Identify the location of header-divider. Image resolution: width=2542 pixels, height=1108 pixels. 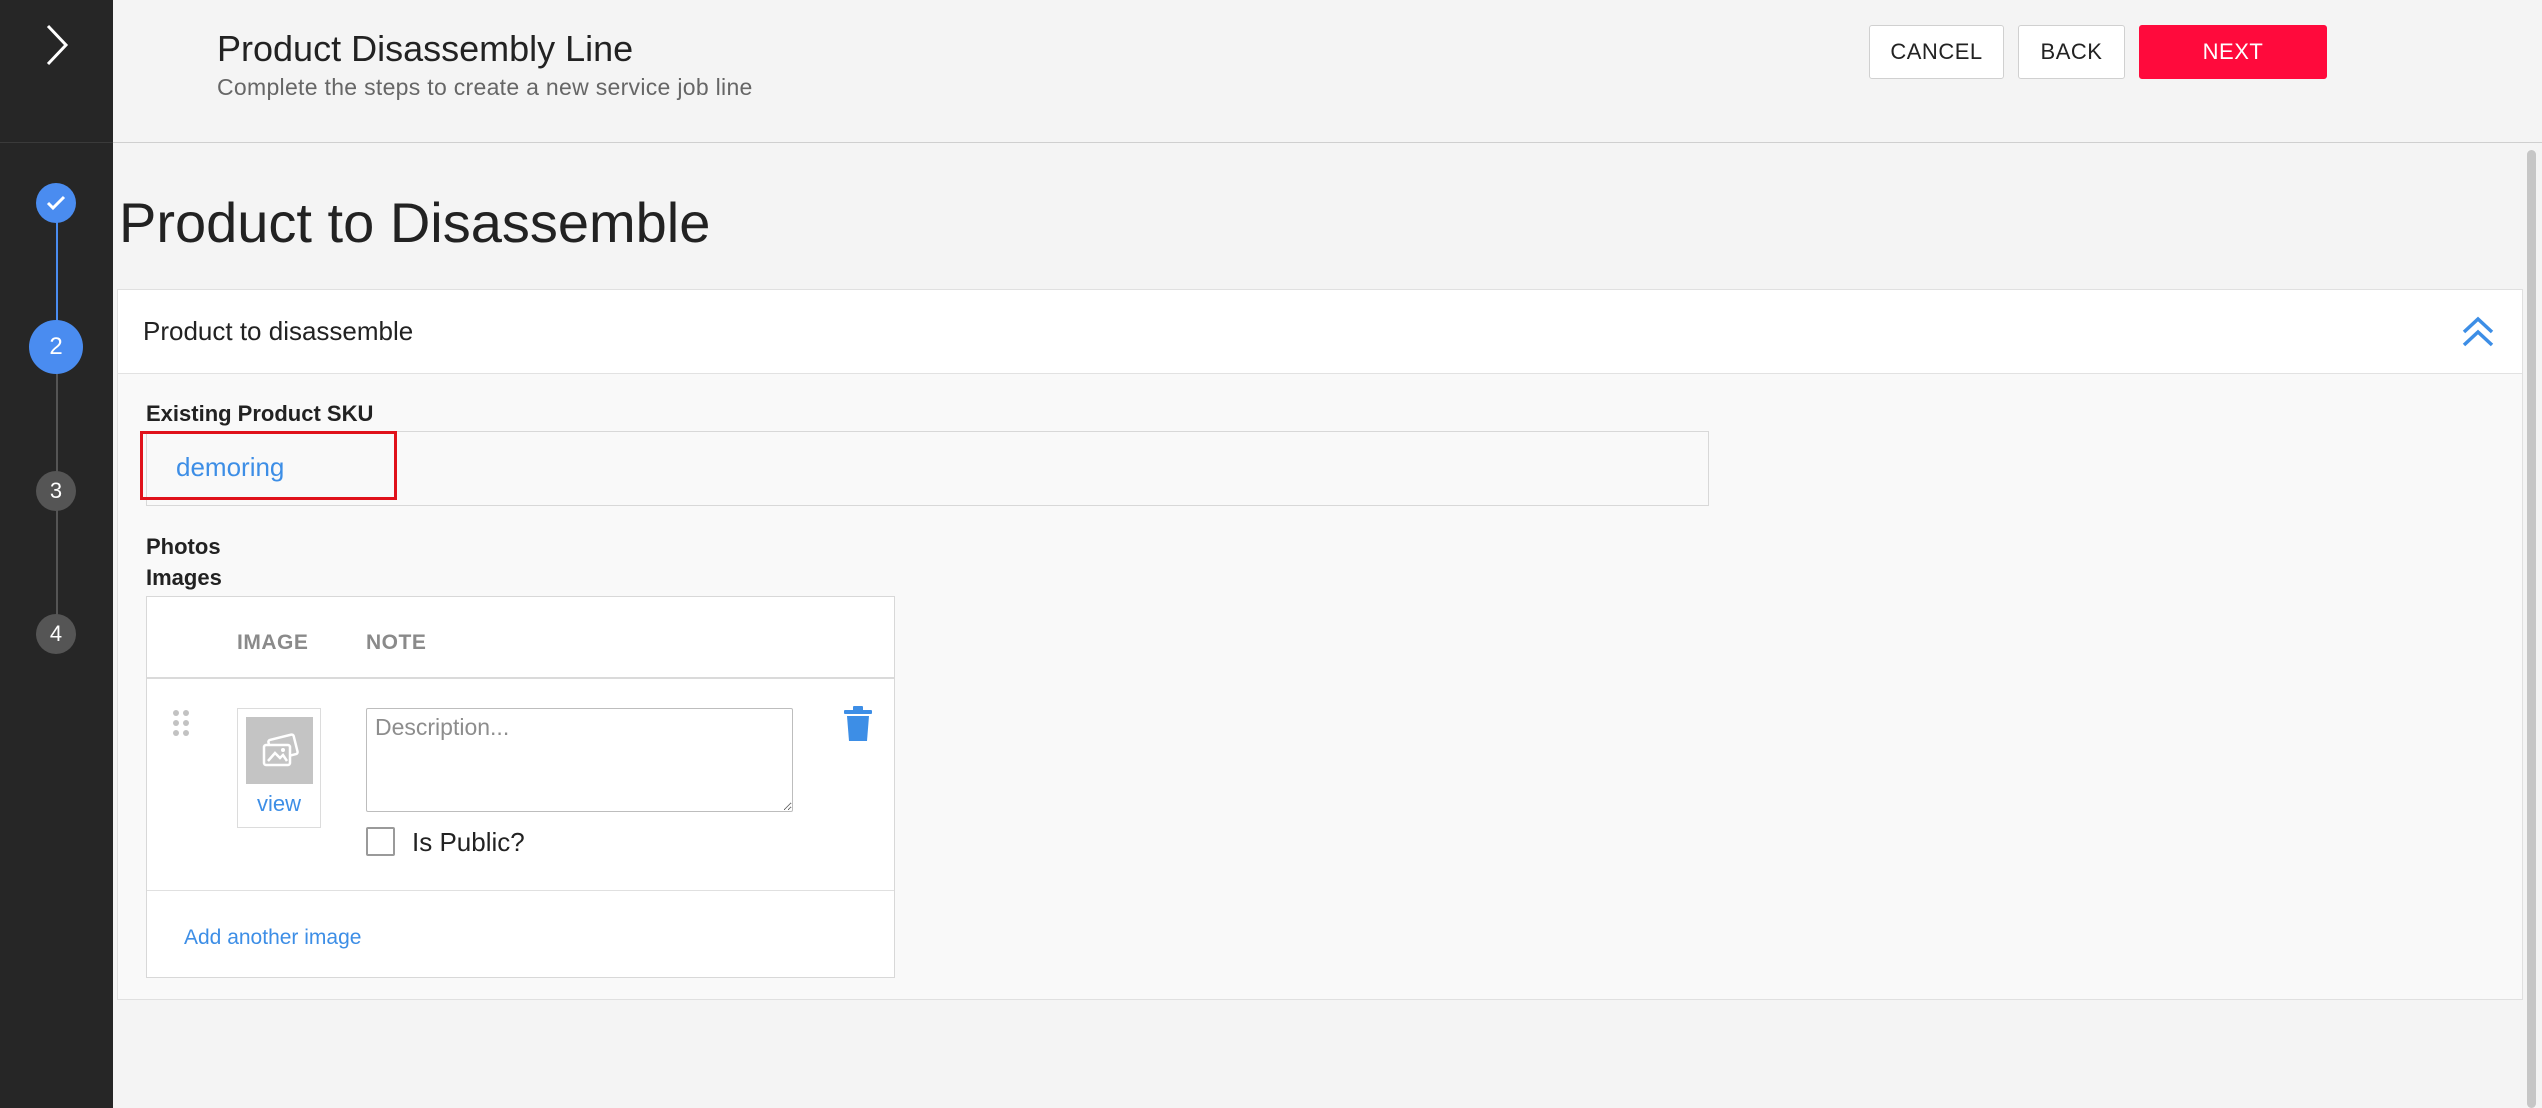
(520, 678).